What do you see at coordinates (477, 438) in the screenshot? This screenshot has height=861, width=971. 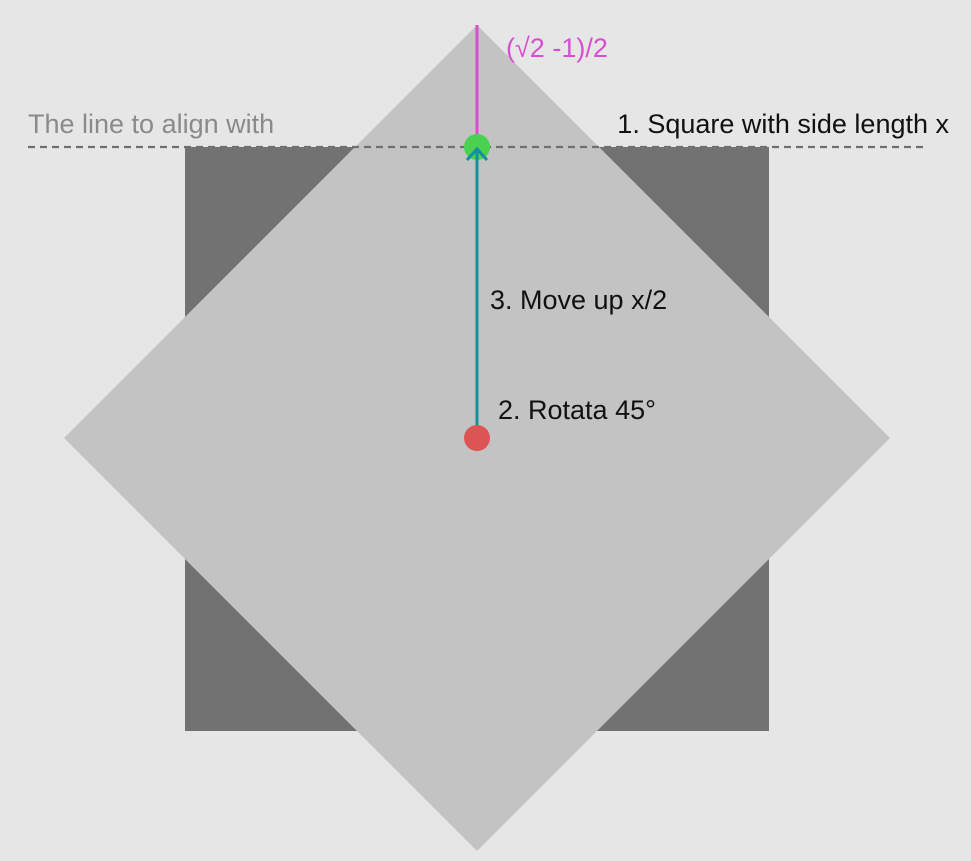 I see `center-dot` at bounding box center [477, 438].